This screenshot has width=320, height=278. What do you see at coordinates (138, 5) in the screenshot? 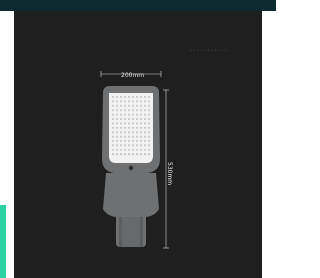
I see `top-bar` at bounding box center [138, 5].